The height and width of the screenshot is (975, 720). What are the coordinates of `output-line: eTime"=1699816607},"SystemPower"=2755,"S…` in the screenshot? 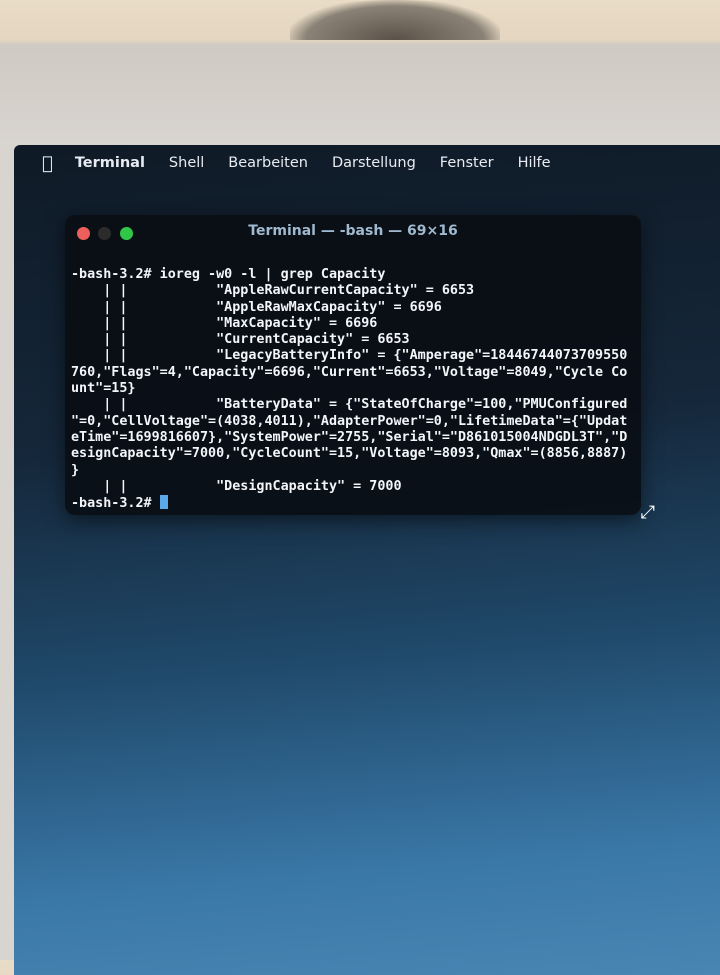 It's located at (349, 437).